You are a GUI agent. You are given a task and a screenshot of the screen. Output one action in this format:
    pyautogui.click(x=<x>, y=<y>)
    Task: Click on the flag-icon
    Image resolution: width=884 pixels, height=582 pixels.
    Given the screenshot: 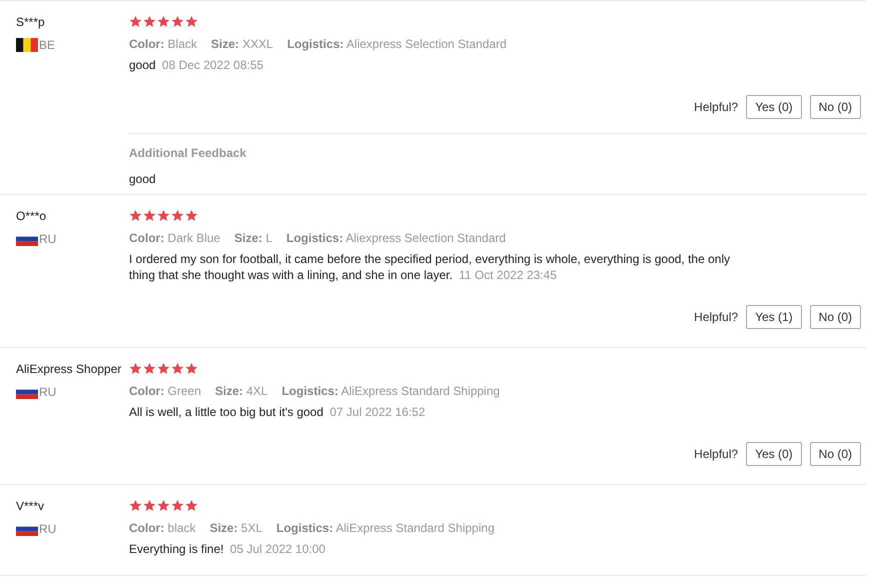 What is the action you would take?
    pyautogui.click(x=27, y=45)
    